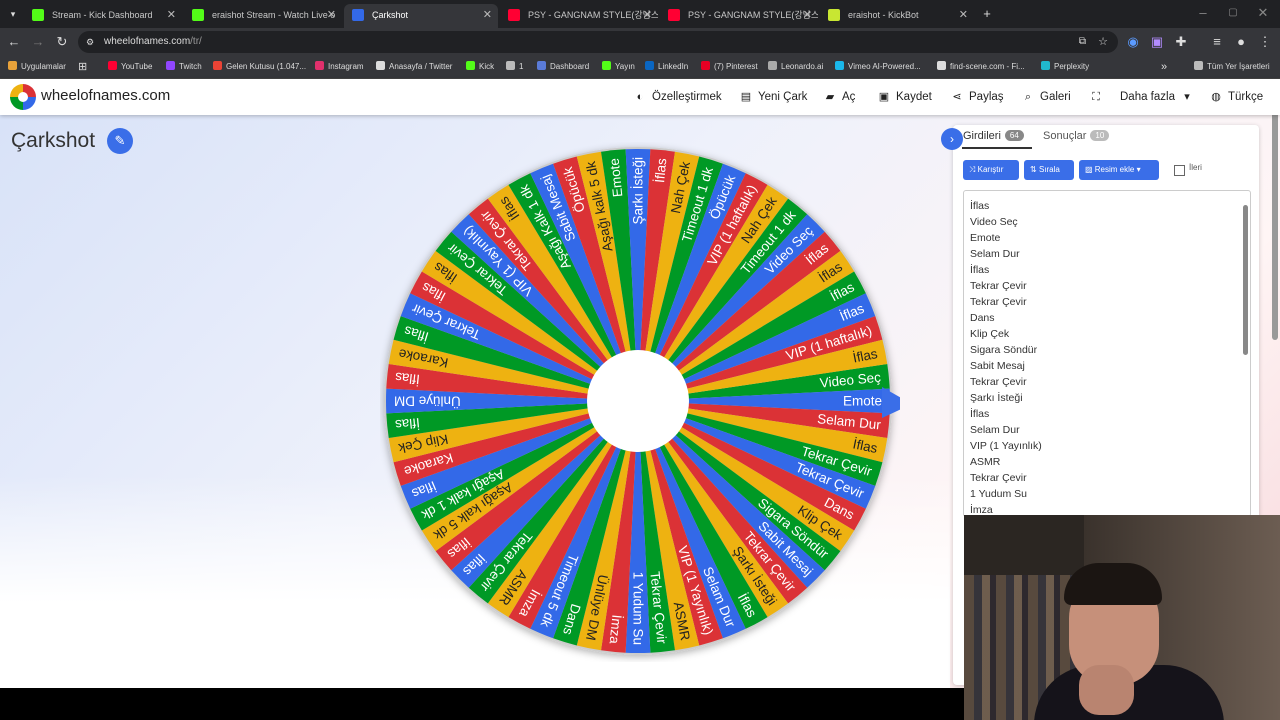  Describe the element at coordinates (1006, 494) in the screenshot. I see `entry-line: 1 Yudum Su` at that location.